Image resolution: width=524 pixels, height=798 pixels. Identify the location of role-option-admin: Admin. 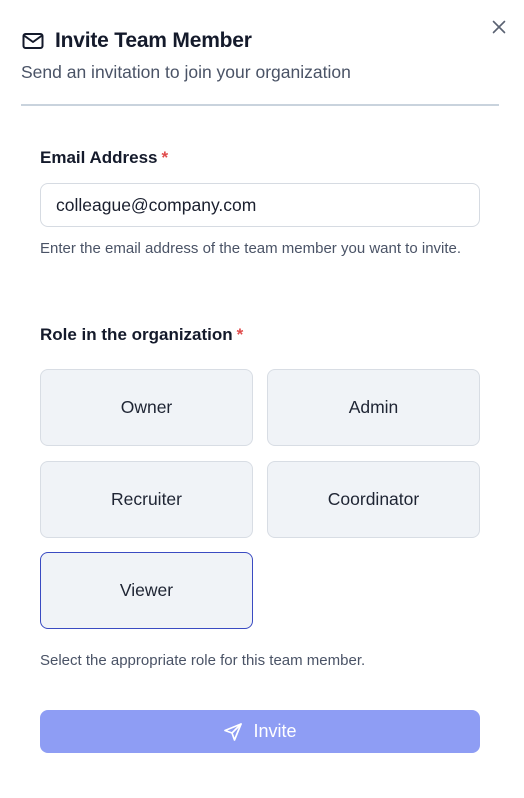
(373, 407).